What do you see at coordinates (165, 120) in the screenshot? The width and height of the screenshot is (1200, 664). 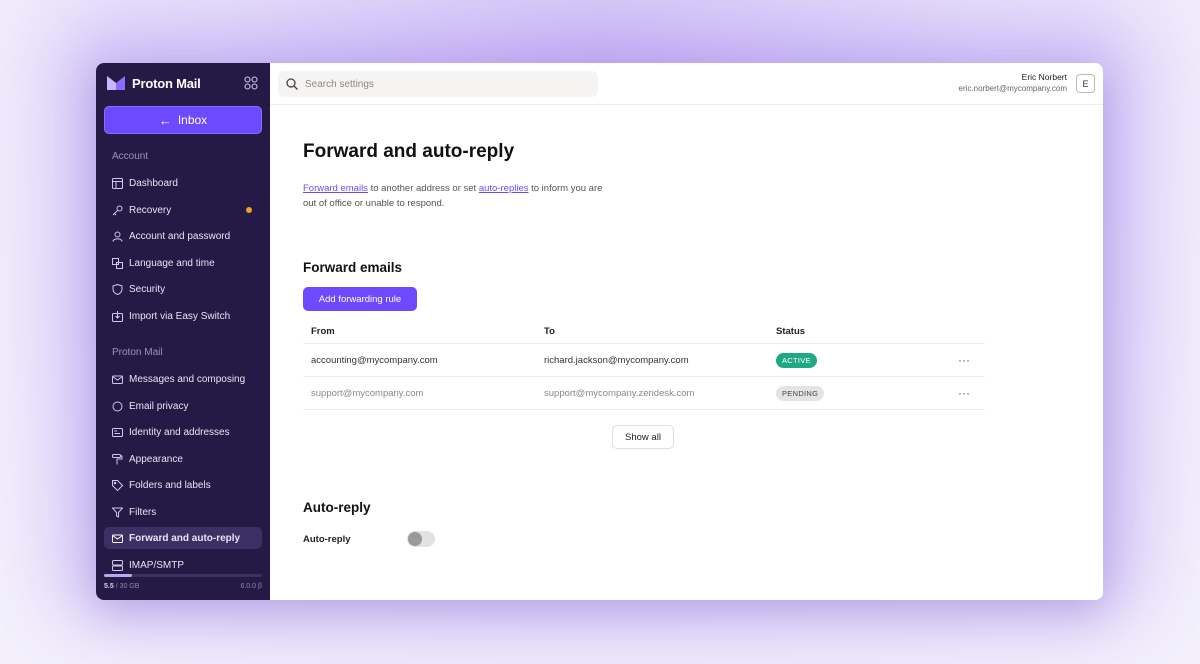 I see `arrow-left-icon: ←` at bounding box center [165, 120].